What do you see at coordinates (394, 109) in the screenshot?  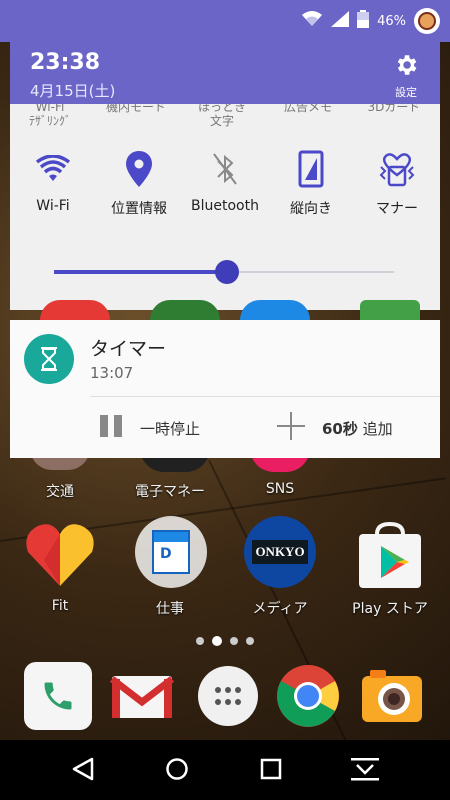 I see `prev-tile-3d-guard: 3Dガード` at bounding box center [394, 109].